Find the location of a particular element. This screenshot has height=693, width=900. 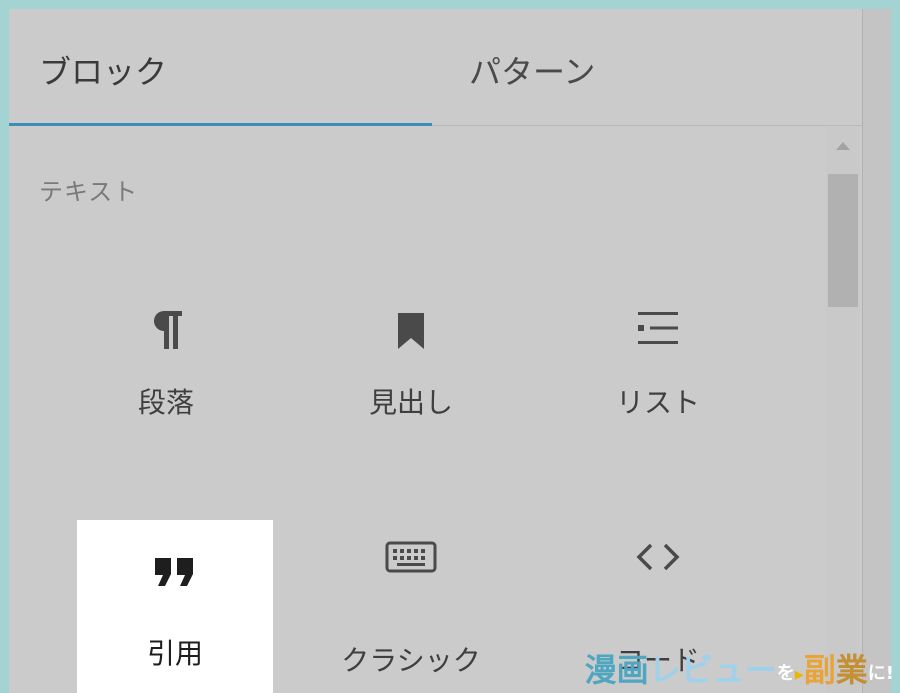

tab-blocks: ブロック is located at coordinates (220, 67).